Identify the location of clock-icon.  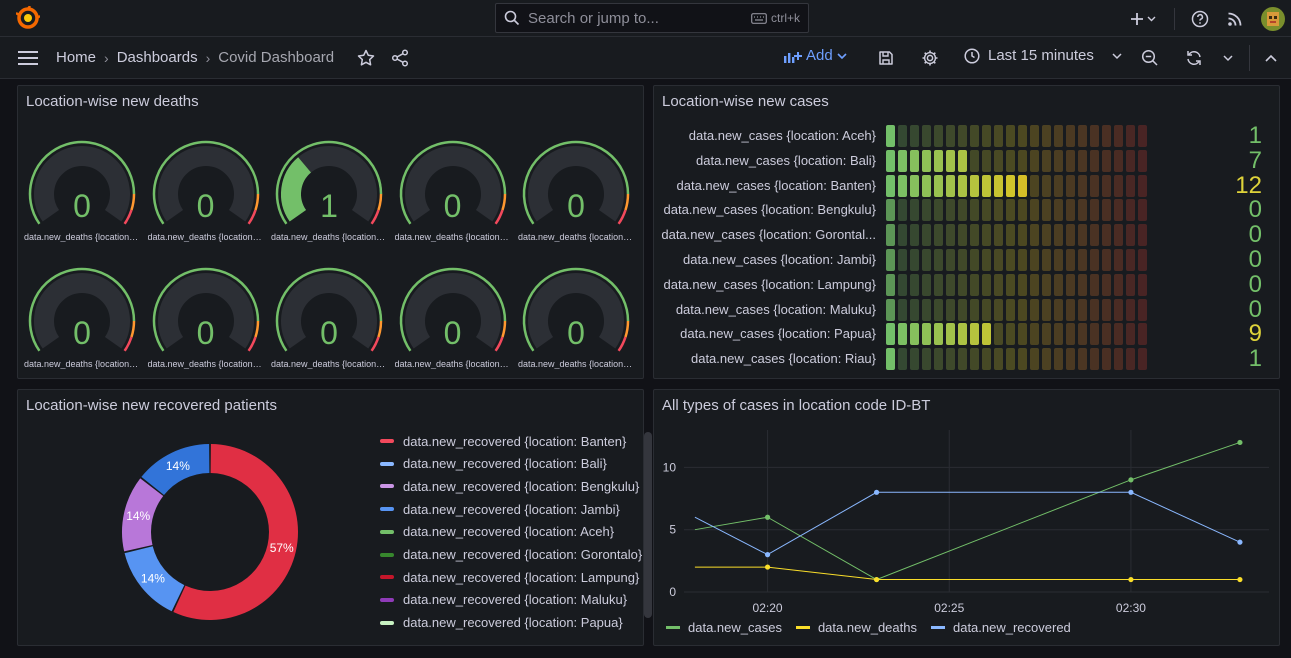
(972, 55).